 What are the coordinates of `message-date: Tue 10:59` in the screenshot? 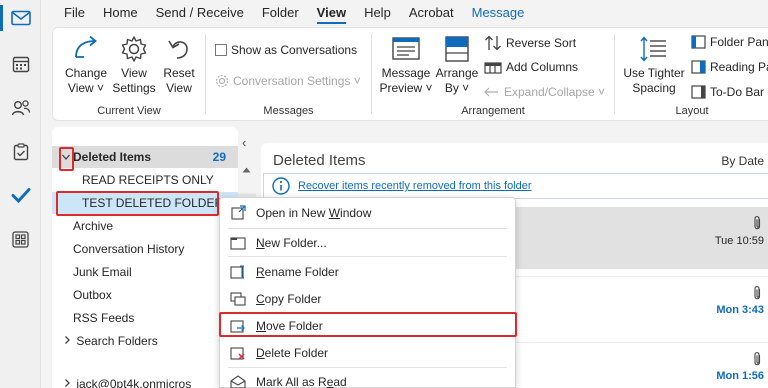 It's located at (739, 241).